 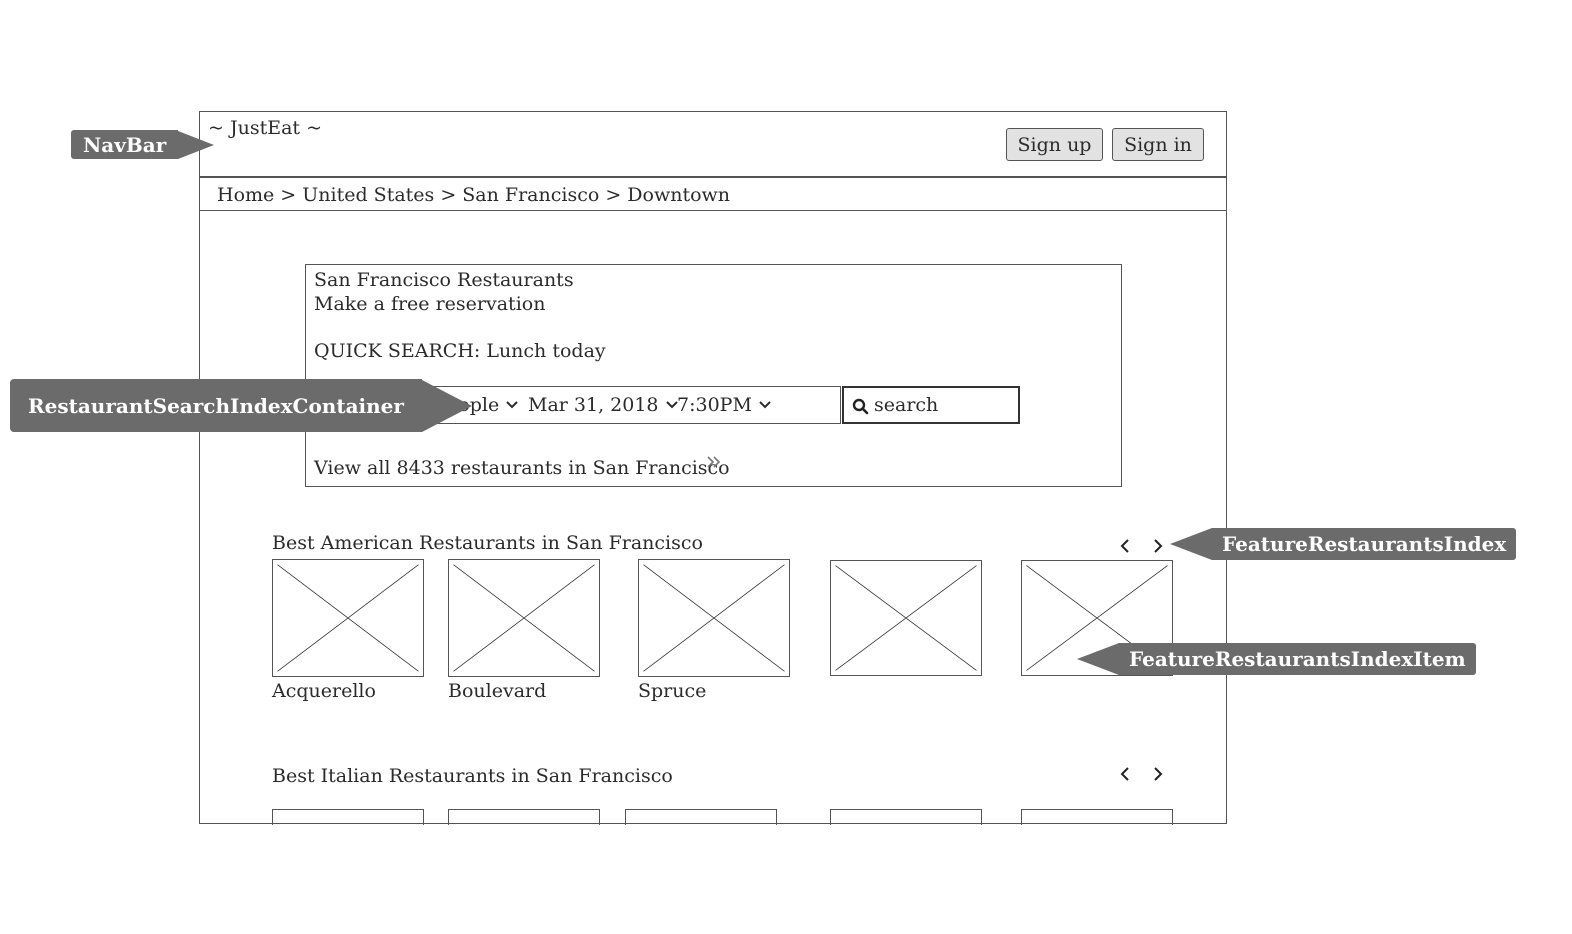 What do you see at coordinates (265, 128) in the screenshot?
I see `logo: ~ JustEat ~` at bounding box center [265, 128].